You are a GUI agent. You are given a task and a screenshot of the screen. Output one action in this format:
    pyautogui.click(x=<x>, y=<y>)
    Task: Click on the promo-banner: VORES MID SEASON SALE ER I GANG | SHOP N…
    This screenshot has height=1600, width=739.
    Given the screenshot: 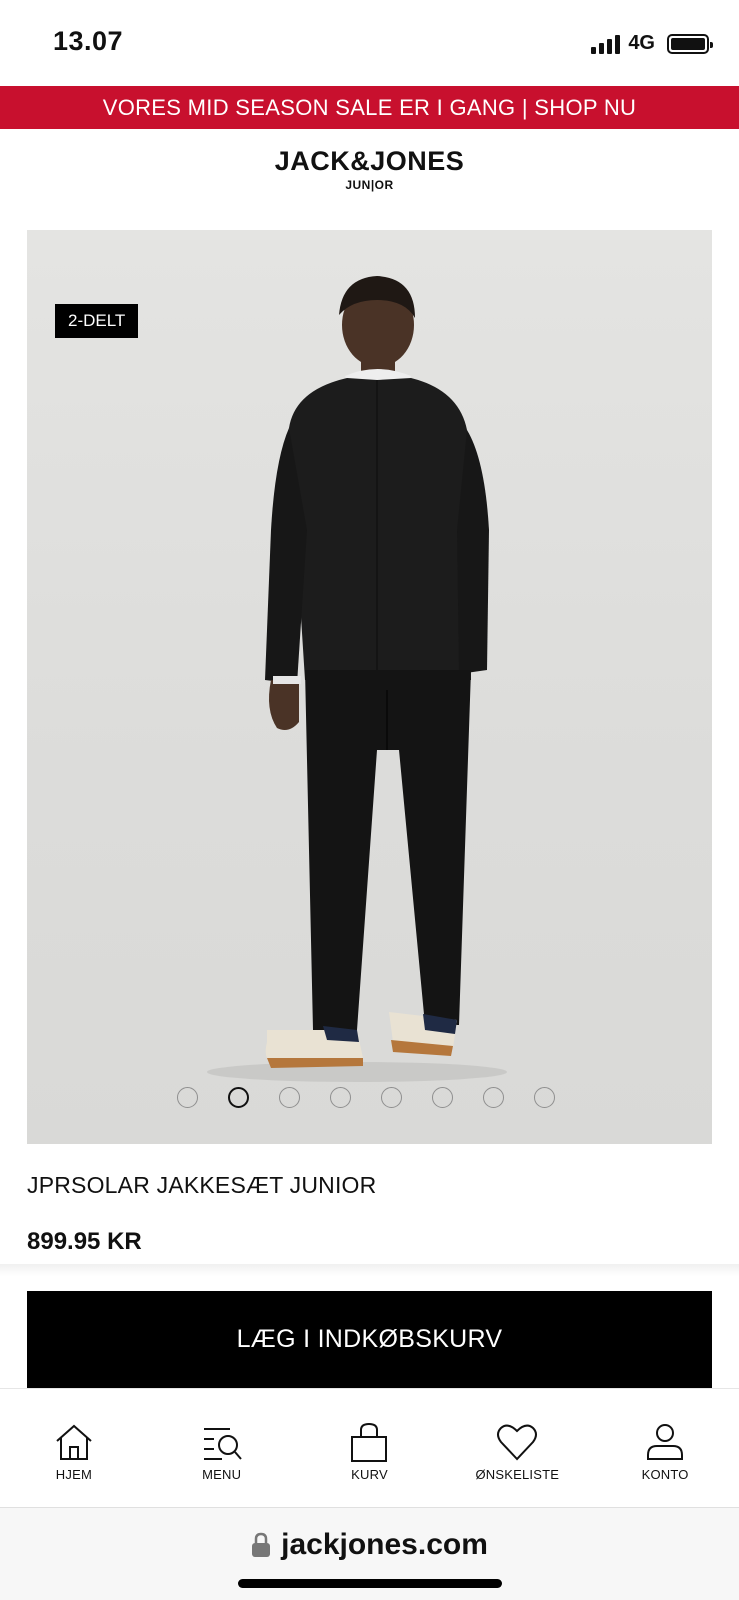 What is the action you would take?
    pyautogui.click(x=369, y=107)
    